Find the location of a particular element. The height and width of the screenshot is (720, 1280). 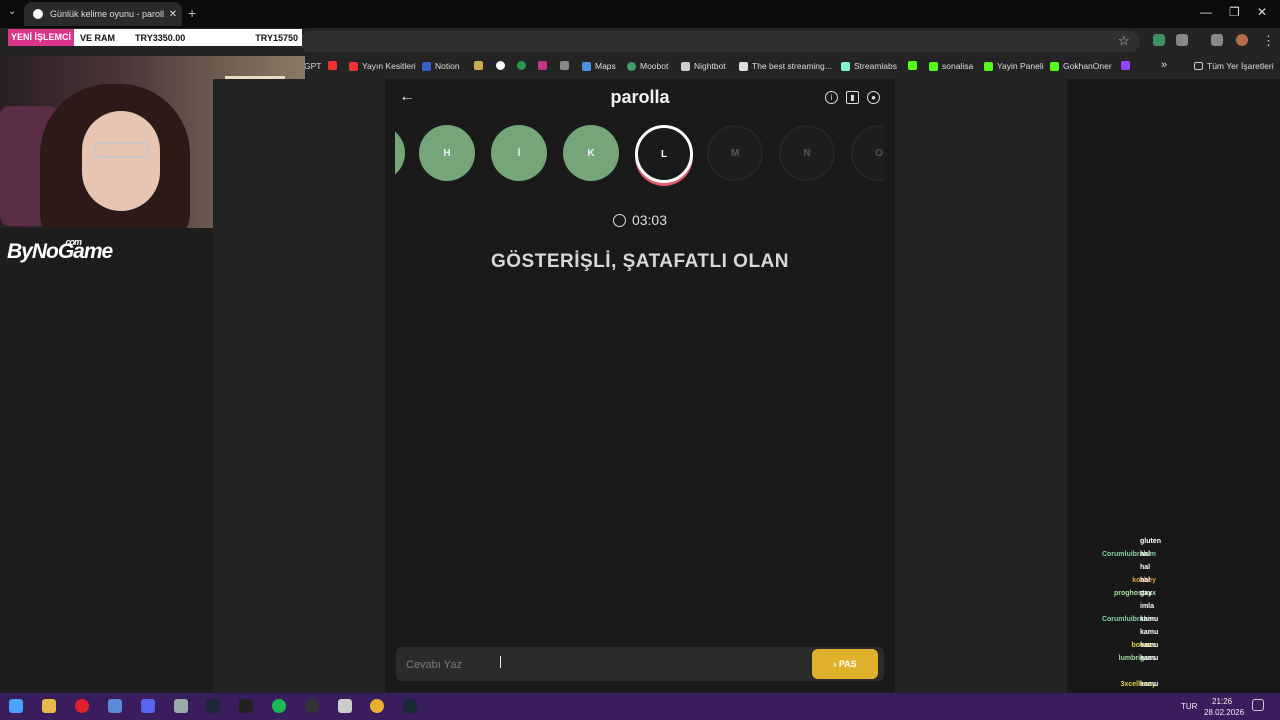

bookmark-folder is located at coordinates (480, 65).